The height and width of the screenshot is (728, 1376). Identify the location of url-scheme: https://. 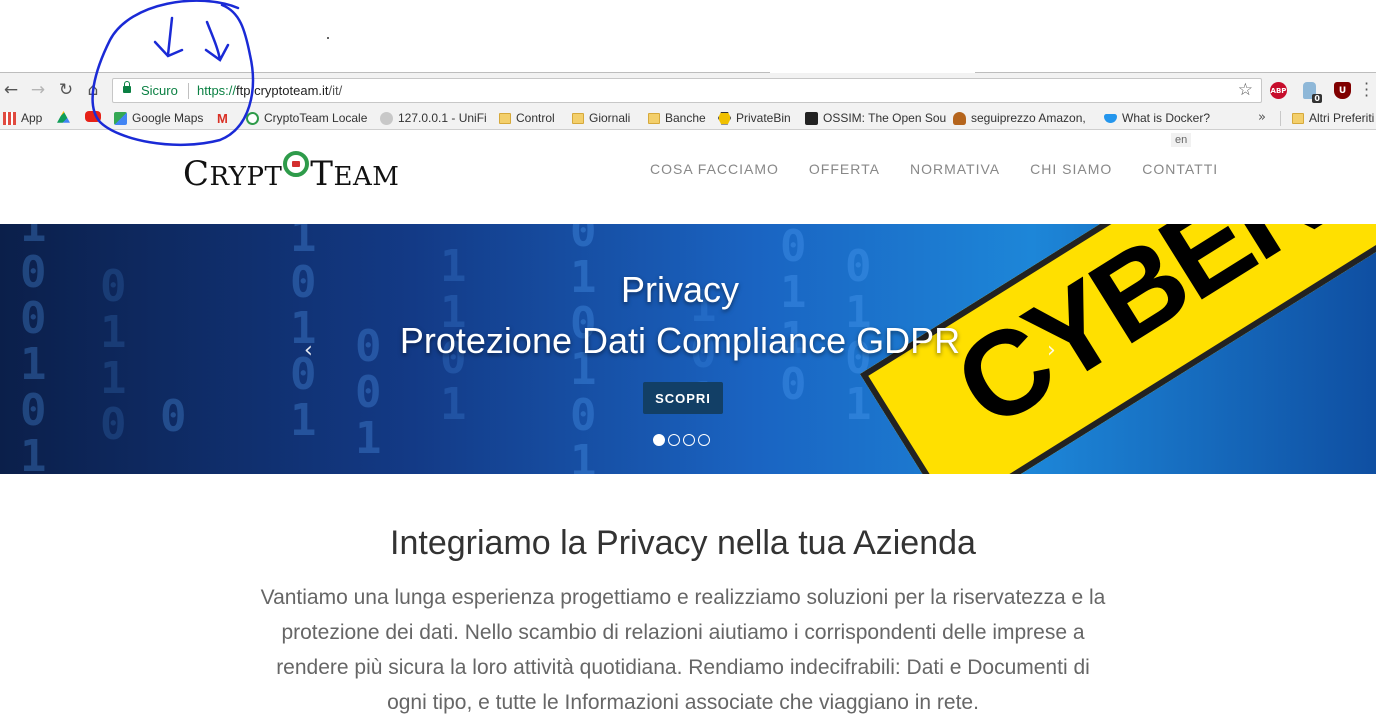
(217, 90).